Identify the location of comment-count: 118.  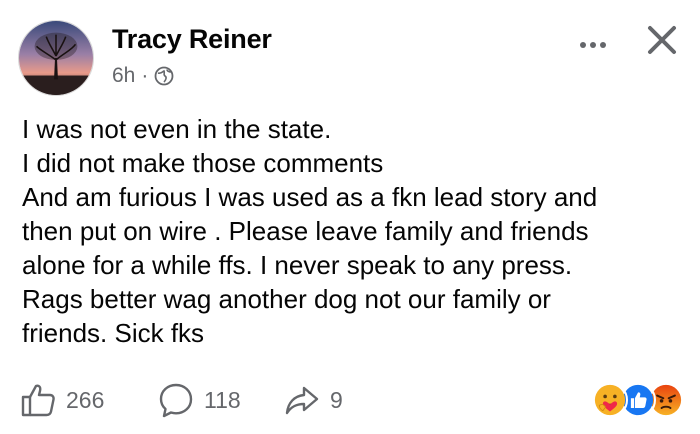
(222, 399).